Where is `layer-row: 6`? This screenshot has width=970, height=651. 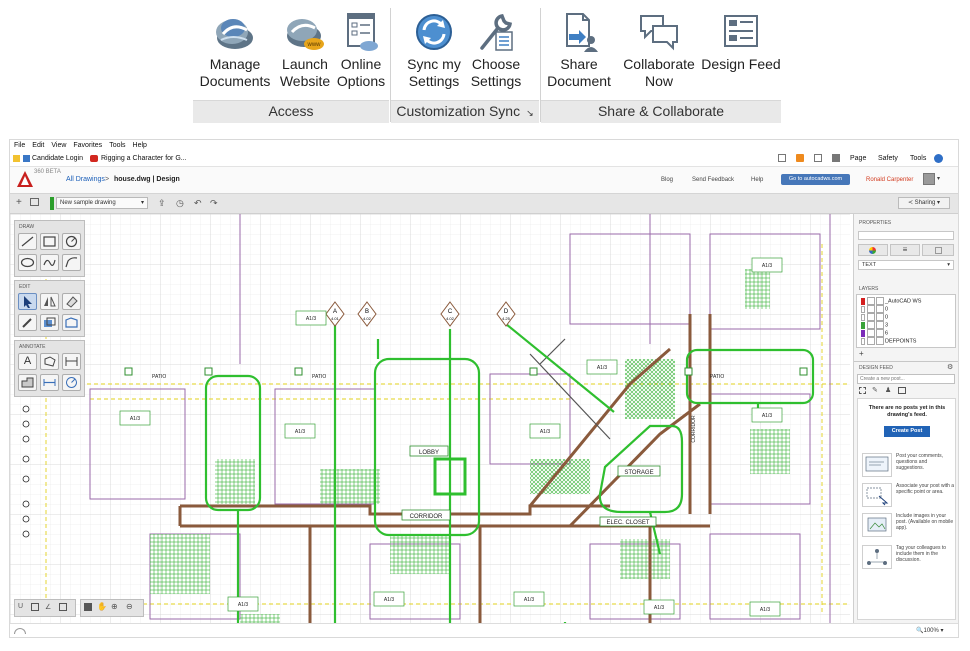
layer-row: 6 is located at coordinates (907, 333).